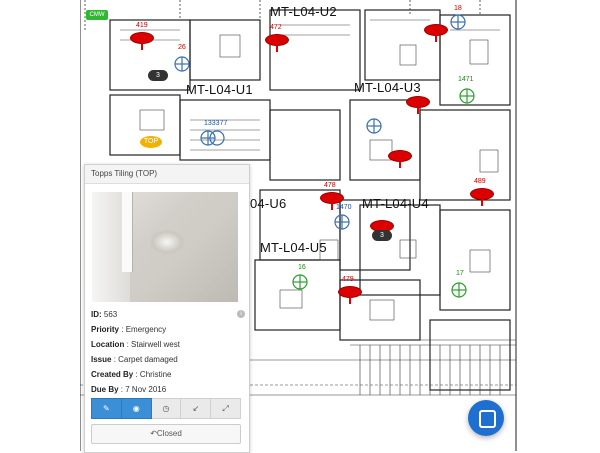 This screenshot has height=453, width=600. I want to click on location-label: Location, so click(108, 344).